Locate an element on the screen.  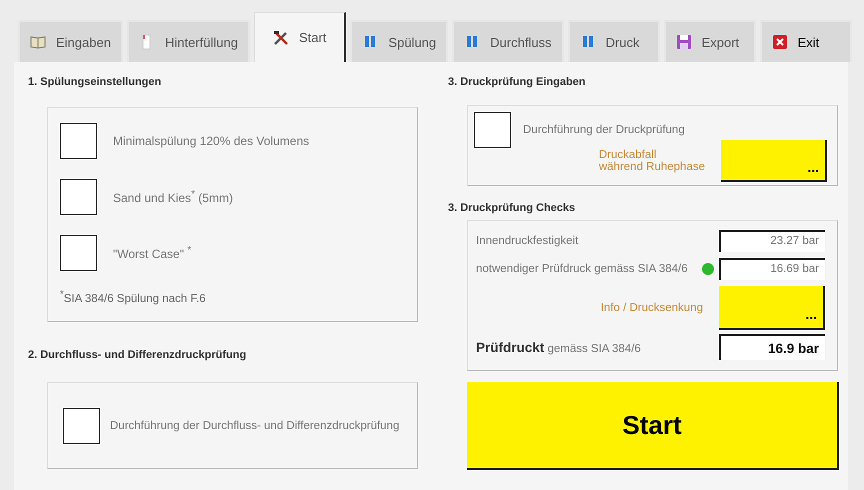
section-heading: 3. Druckprüfung Eingaben is located at coordinates (517, 82).